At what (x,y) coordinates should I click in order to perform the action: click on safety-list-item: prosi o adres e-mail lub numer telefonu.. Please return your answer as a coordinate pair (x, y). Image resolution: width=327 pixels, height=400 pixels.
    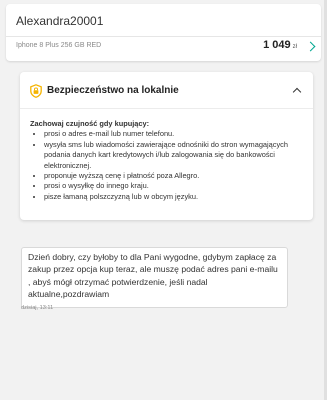
    Looking at the image, I should click on (174, 134).